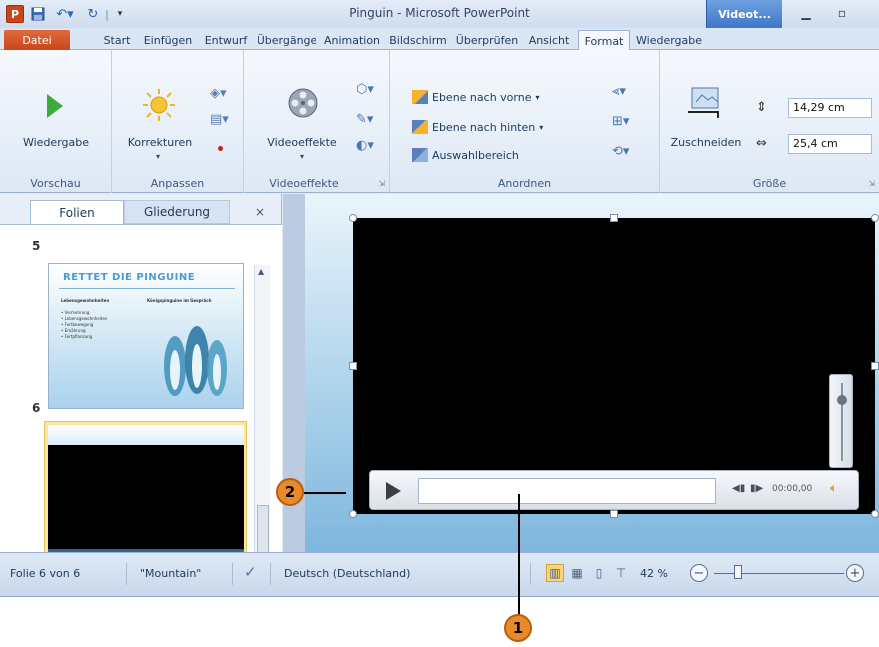  What do you see at coordinates (260, 212) in the screenshot?
I see `close-icon: ×` at bounding box center [260, 212].